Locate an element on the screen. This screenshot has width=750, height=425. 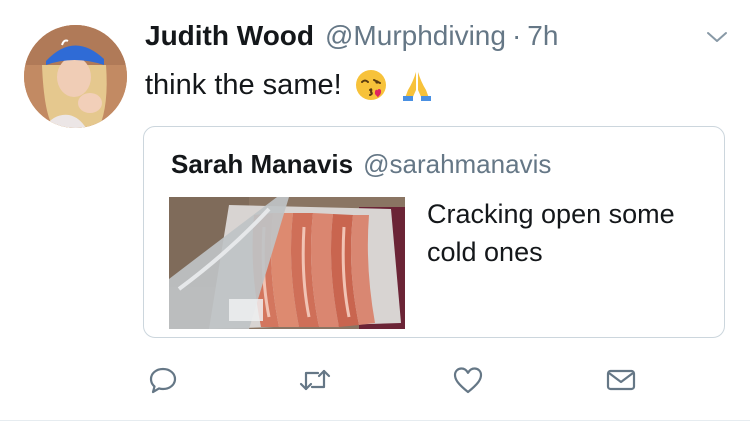
author-name: Judith Wood is located at coordinates (229, 36).